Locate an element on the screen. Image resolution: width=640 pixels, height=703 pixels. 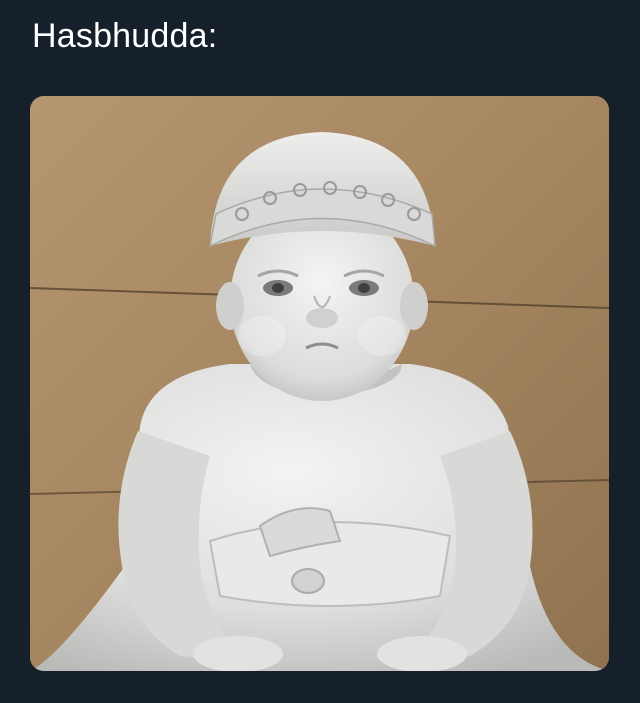
statue-right-cheek is located at coordinates (382, 336).